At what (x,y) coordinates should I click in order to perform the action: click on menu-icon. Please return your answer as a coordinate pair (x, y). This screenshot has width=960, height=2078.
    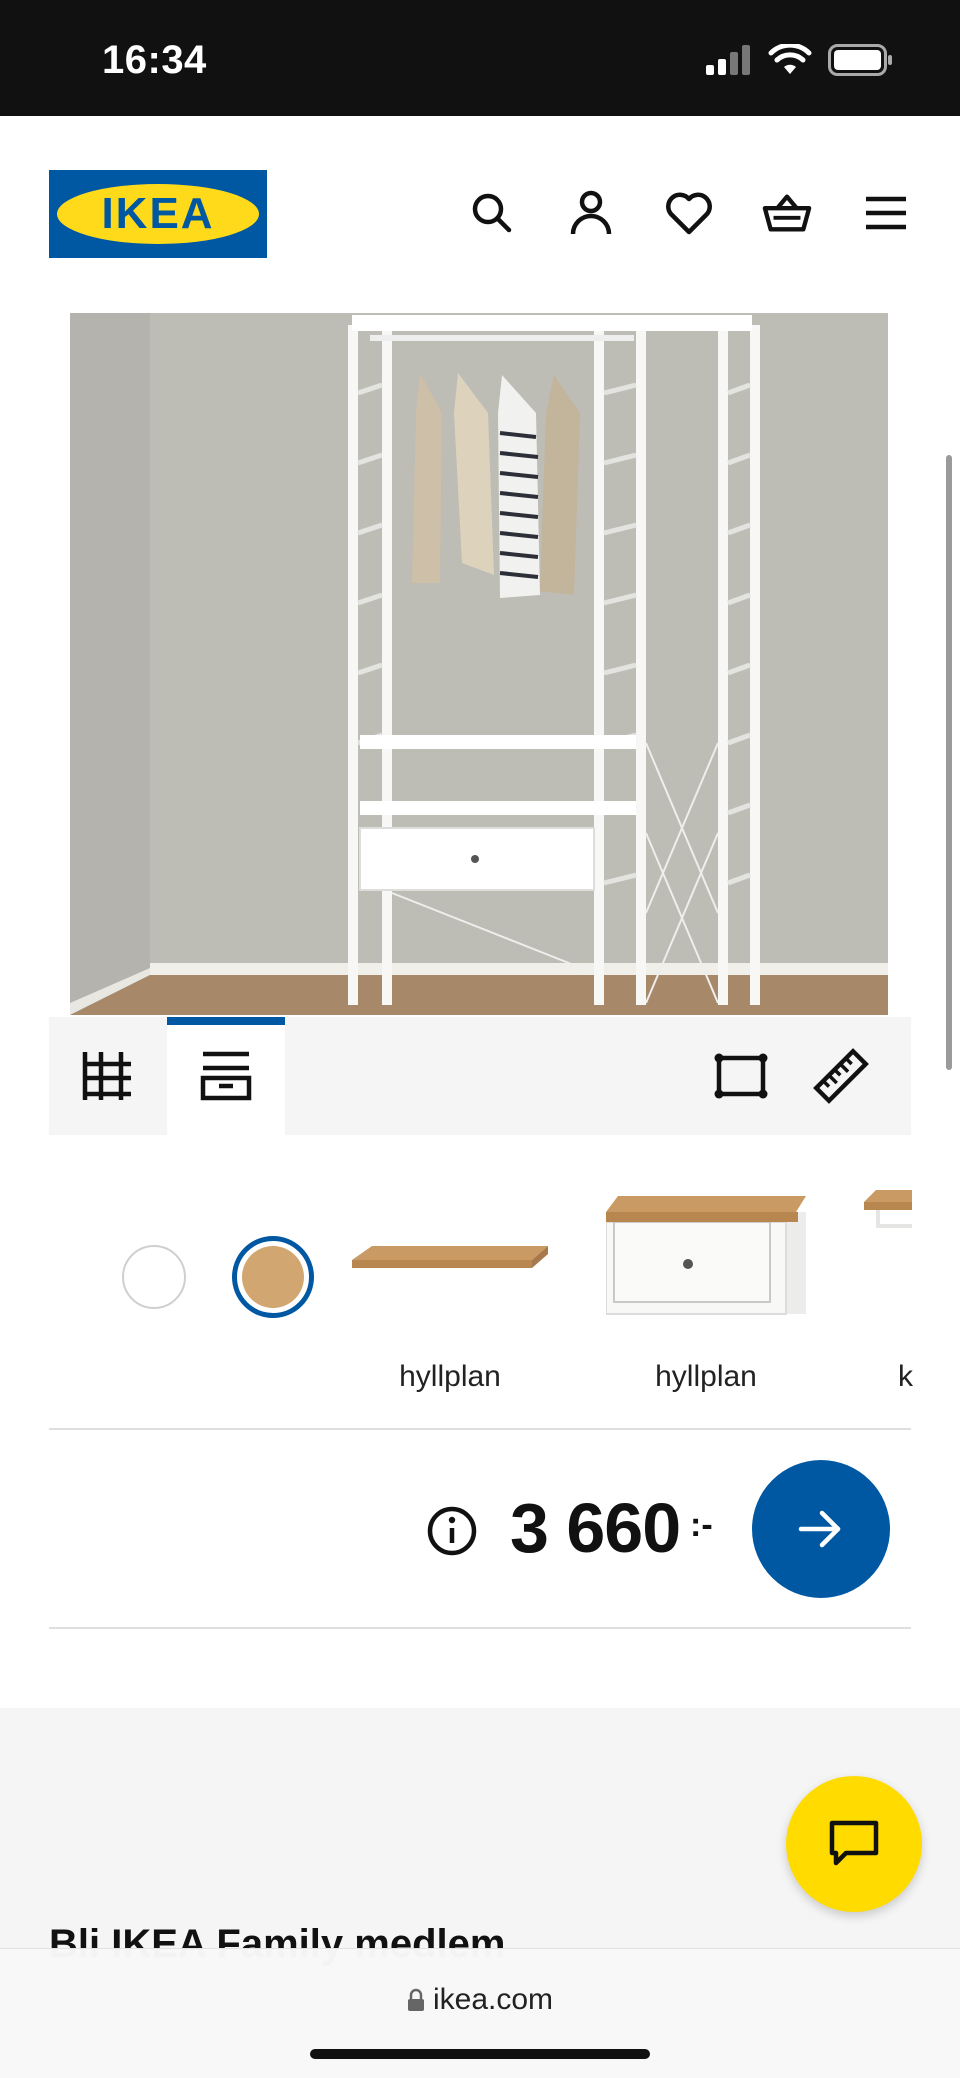
    Looking at the image, I should click on (886, 213).